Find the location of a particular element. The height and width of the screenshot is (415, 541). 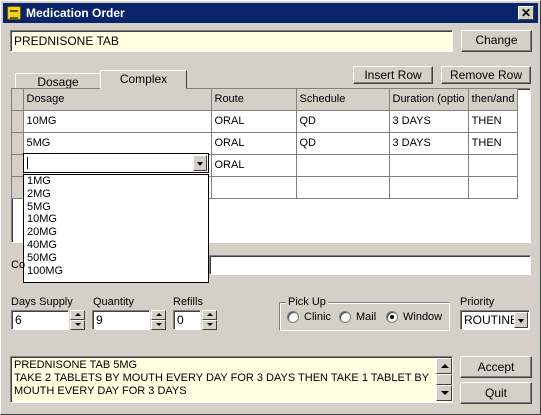

tab-complex: Complex is located at coordinates (143, 79).